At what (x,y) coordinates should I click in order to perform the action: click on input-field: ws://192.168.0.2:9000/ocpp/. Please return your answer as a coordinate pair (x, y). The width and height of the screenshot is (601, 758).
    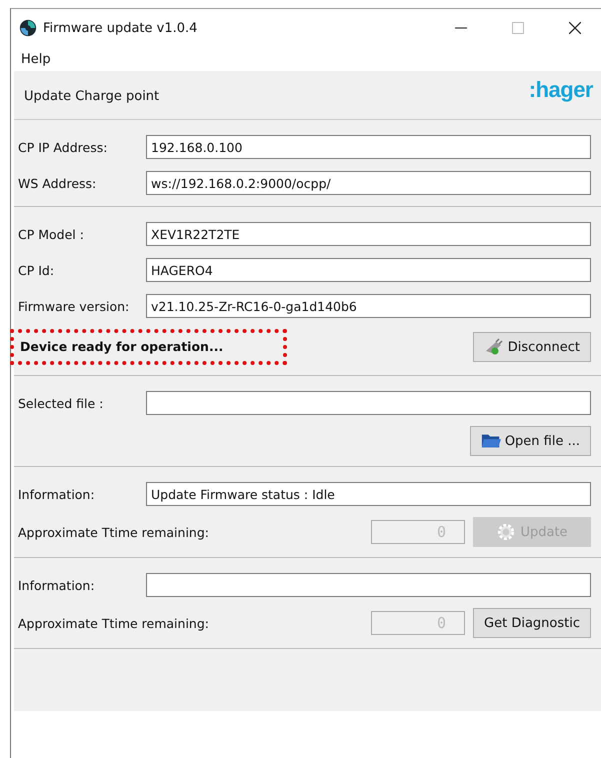
    Looking at the image, I should click on (368, 183).